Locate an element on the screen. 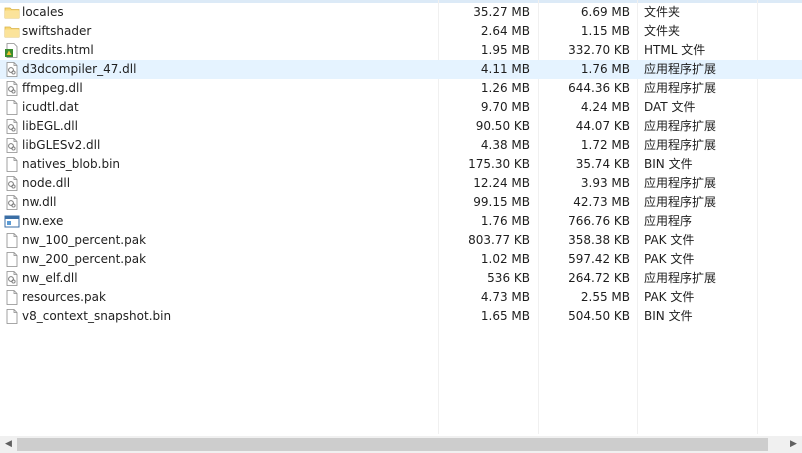 This screenshot has width=802, height=453. file-row: natives_blob.bin 175.30 KB 35.74 KB BIN 文件 is located at coordinates (401, 164).